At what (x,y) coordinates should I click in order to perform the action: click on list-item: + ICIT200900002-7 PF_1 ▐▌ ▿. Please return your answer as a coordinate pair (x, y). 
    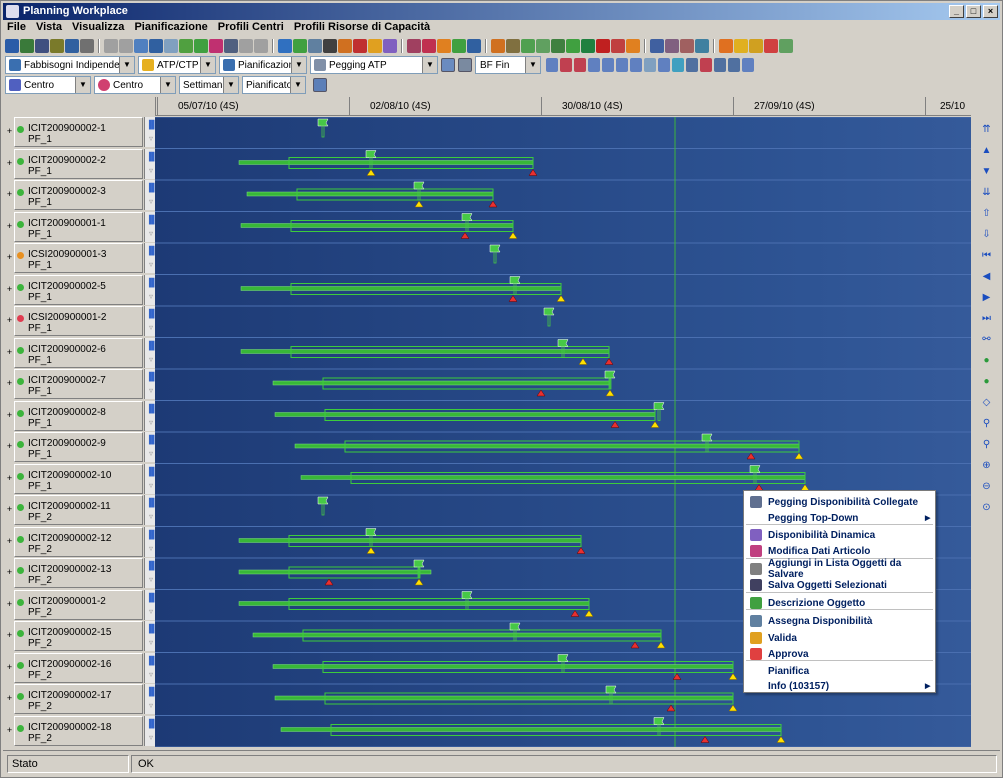
    Looking at the image, I should click on (81, 385).